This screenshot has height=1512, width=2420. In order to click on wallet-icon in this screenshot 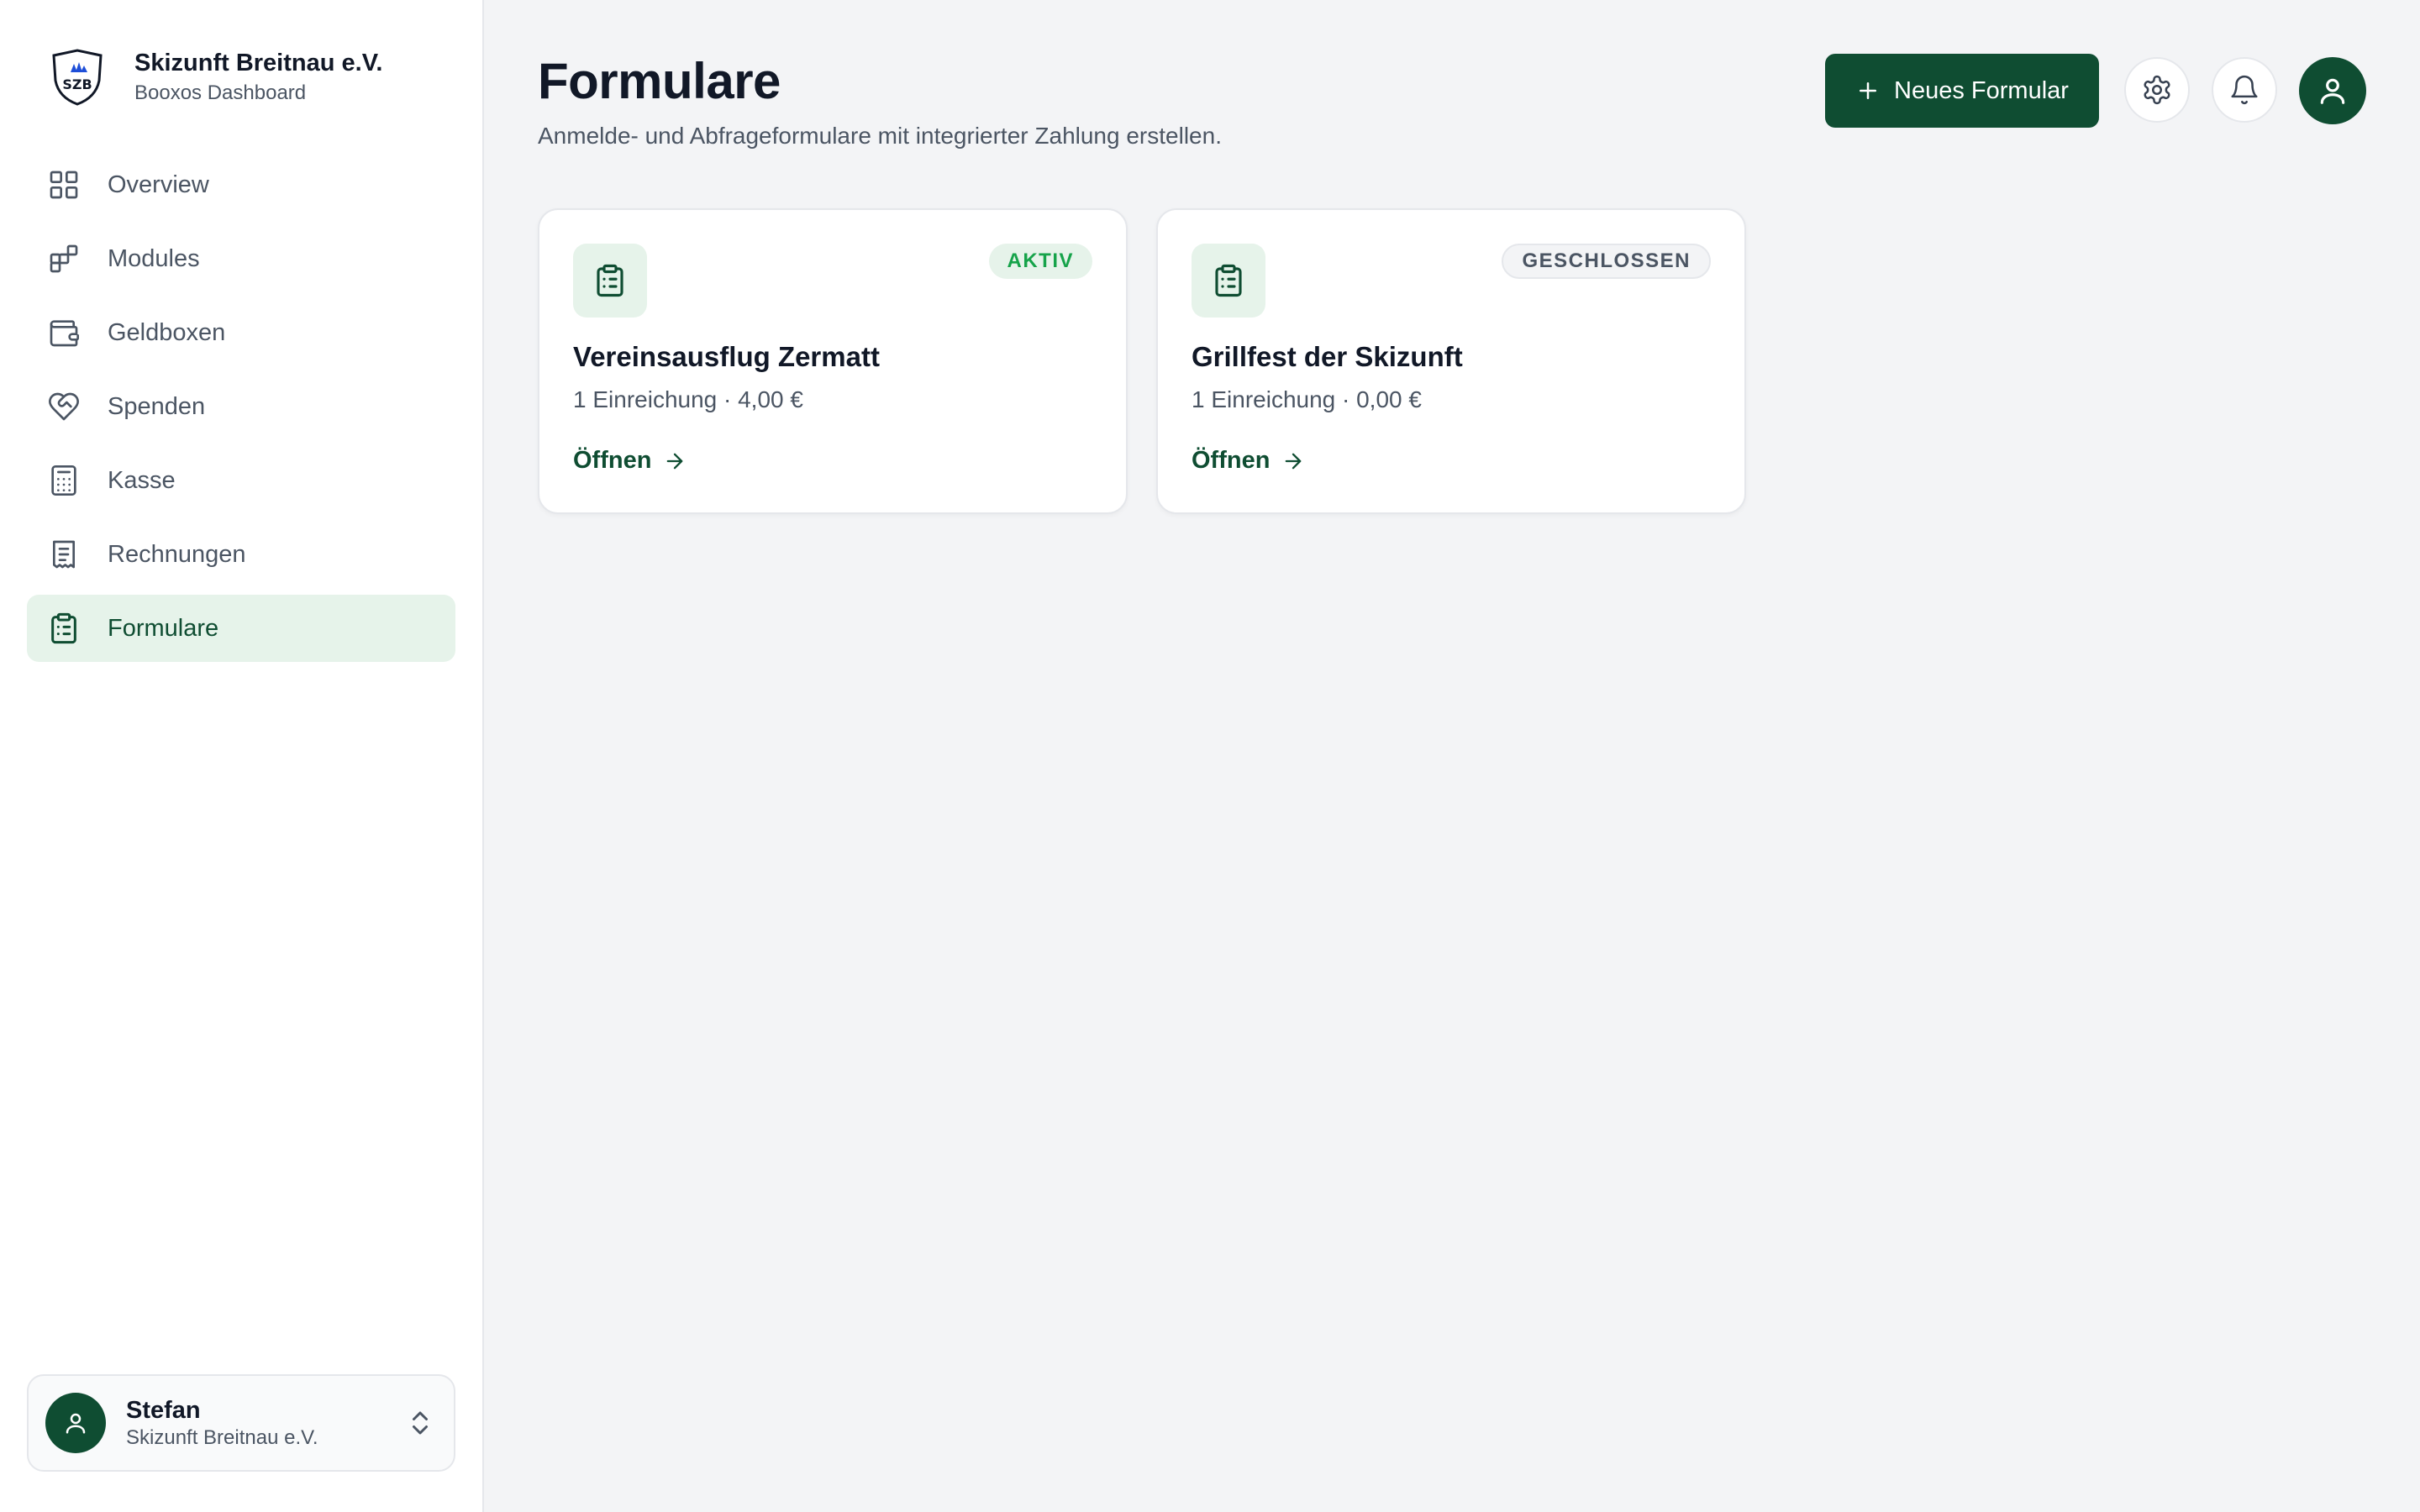, I will do `click(64, 333)`.